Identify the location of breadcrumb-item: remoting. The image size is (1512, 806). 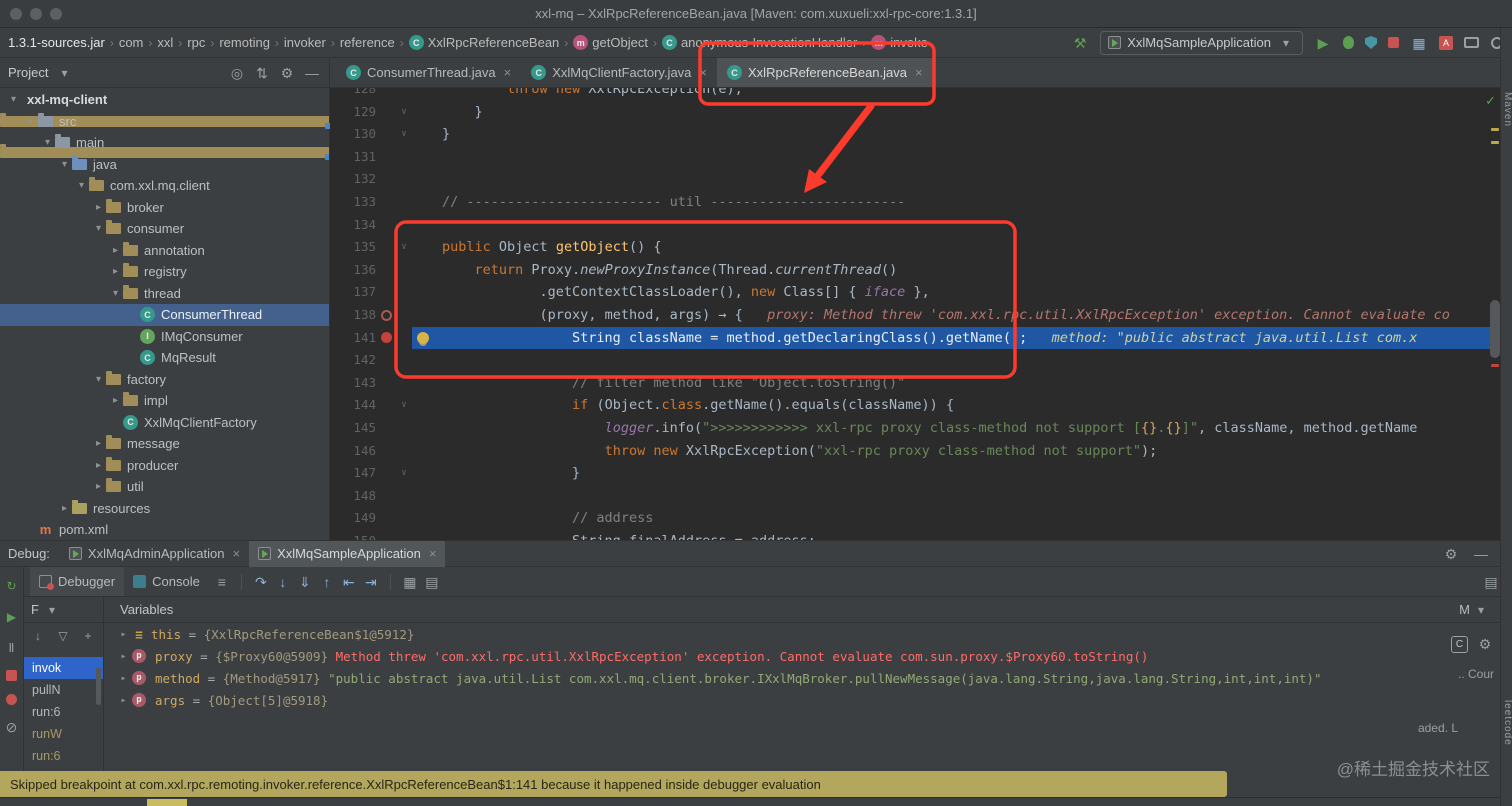
(244, 42).